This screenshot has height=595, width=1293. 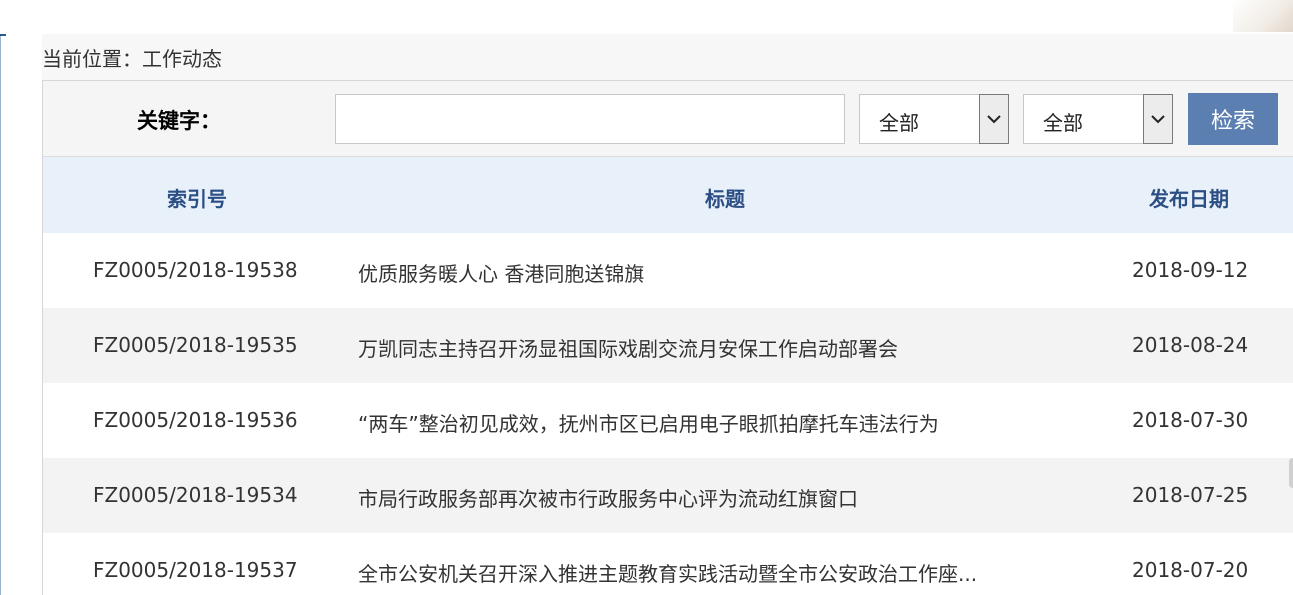 I want to click on row-index: FZ0005/2018-19534, so click(x=195, y=495).